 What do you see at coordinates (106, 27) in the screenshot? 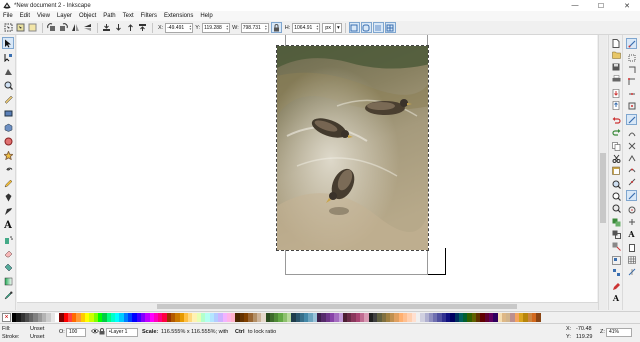
I see `lower-to-bottom-button` at bounding box center [106, 27].